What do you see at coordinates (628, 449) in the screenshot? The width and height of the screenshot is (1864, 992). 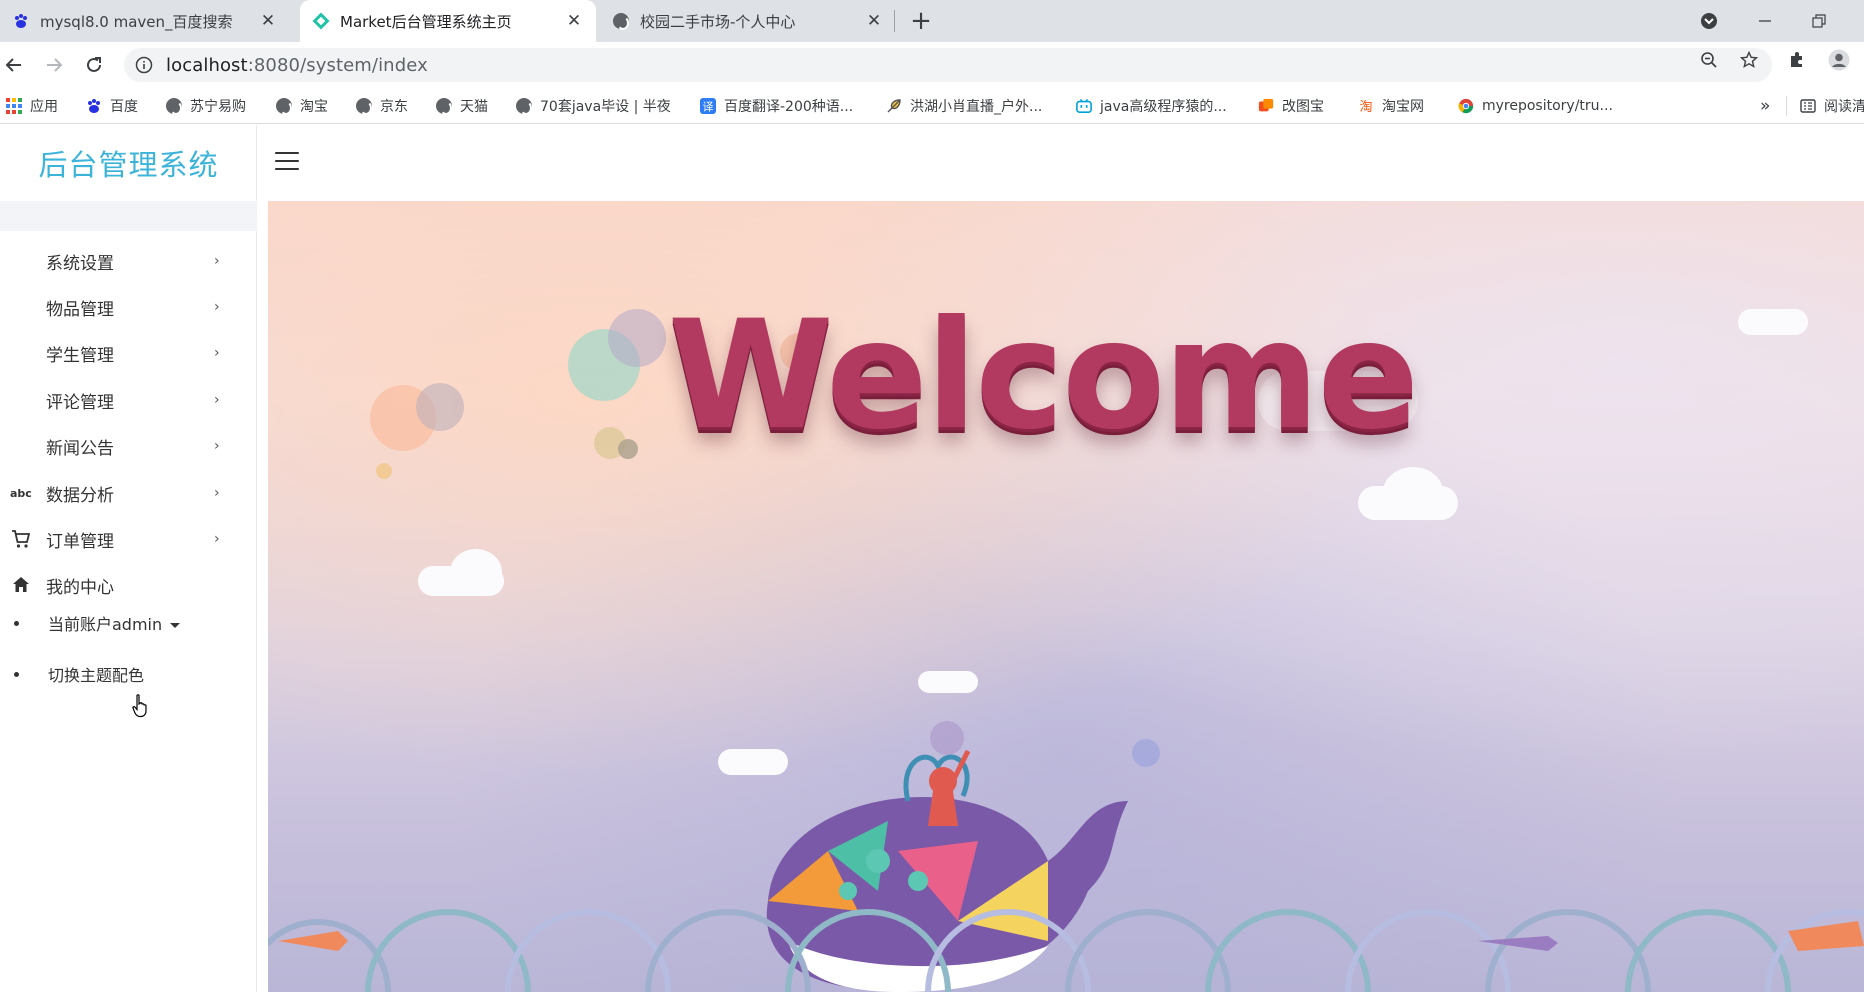 I see `decor-bubble` at bounding box center [628, 449].